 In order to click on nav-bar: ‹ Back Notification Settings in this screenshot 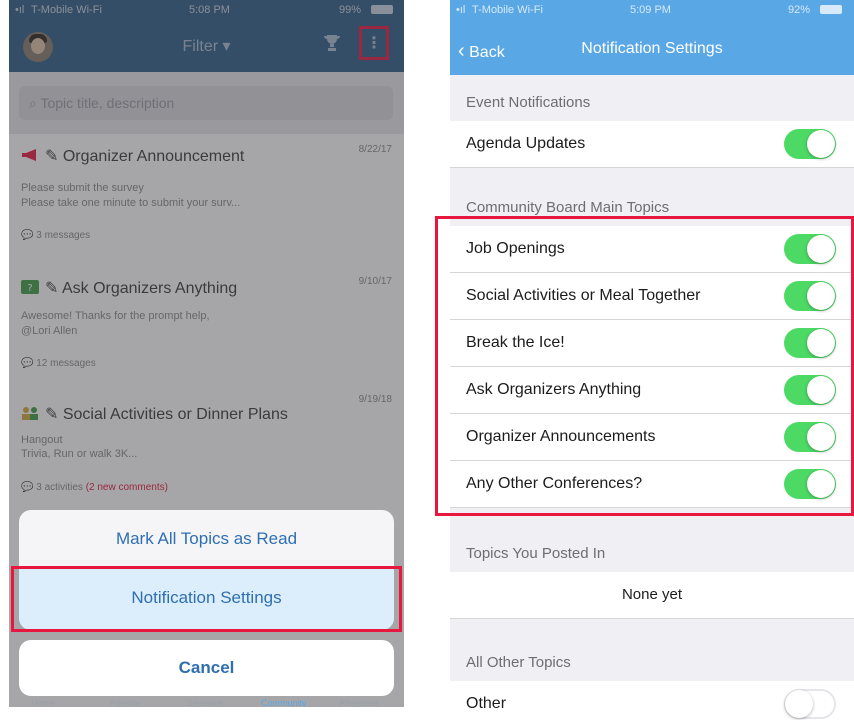, I will do `click(652, 47)`.